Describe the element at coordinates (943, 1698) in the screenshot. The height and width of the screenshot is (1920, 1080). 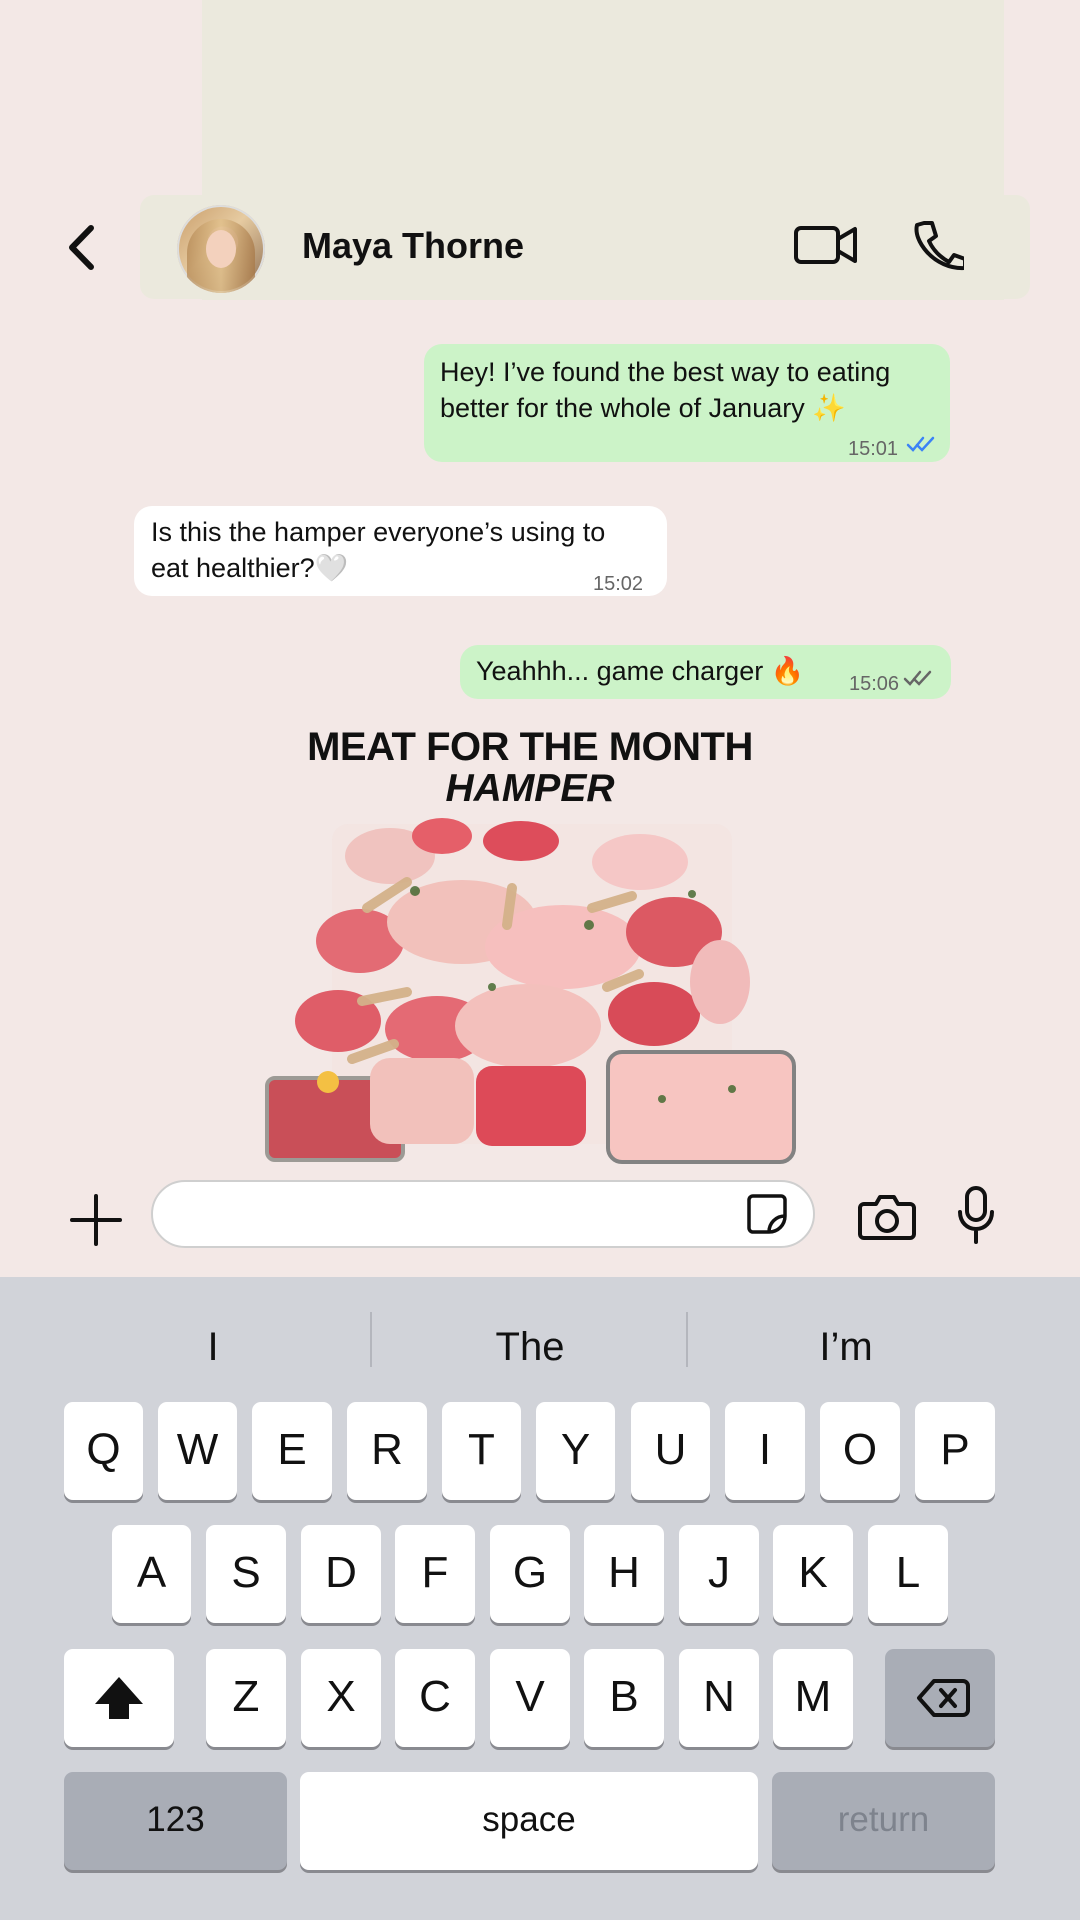
I see `delete-icon` at that location.